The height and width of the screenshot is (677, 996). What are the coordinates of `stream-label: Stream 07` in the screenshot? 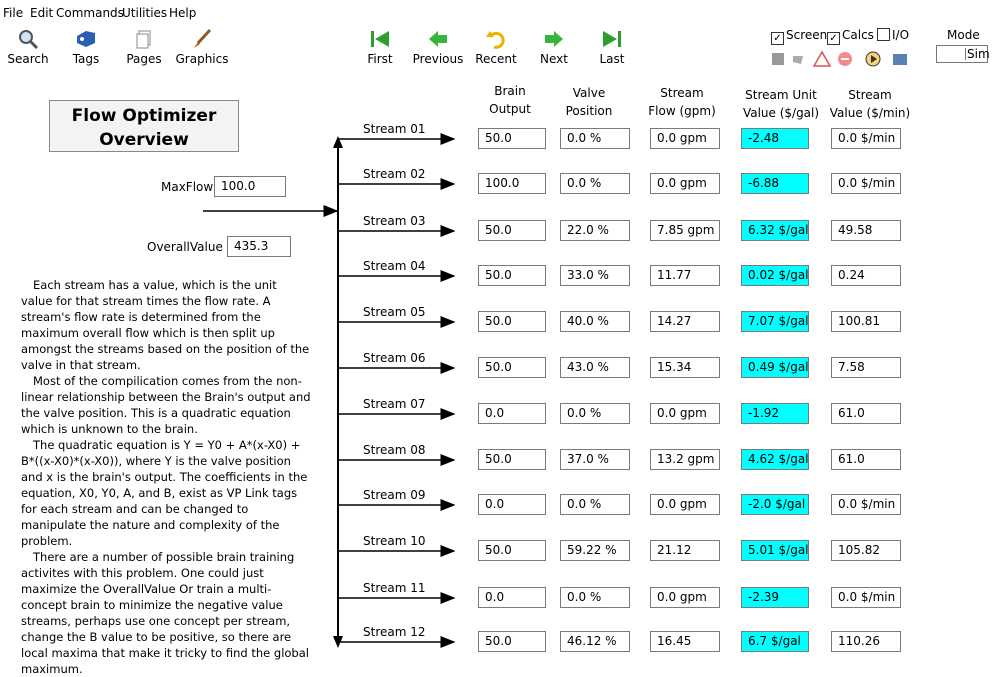 It's located at (394, 404).